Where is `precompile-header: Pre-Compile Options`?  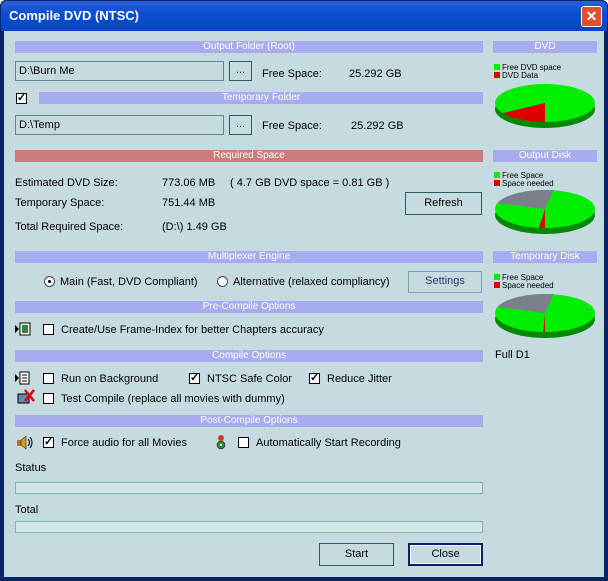
precompile-header: Pre-Compile Options is located at coordinates (249, 307).